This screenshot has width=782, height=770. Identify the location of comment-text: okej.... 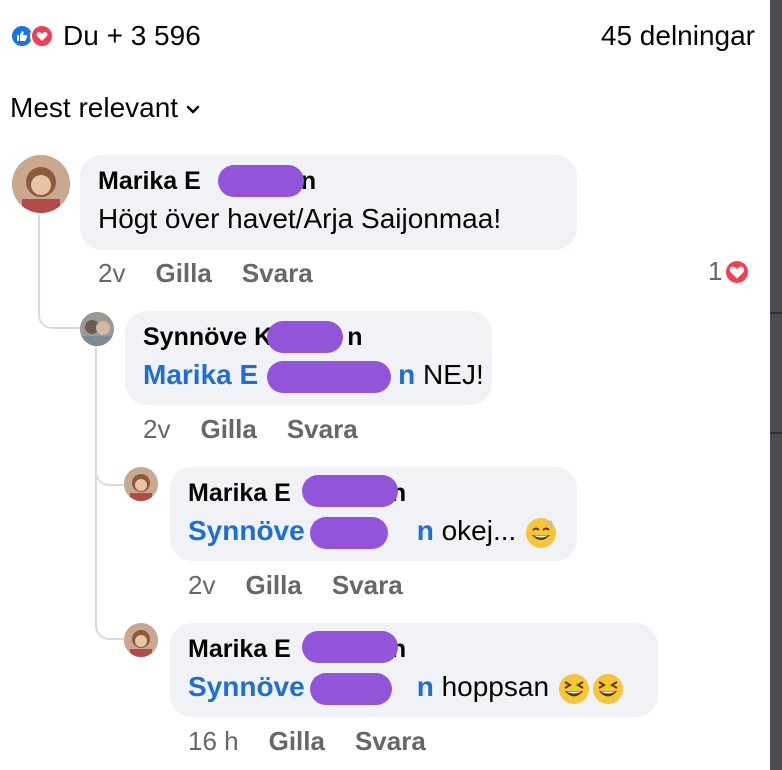
(479, 530).